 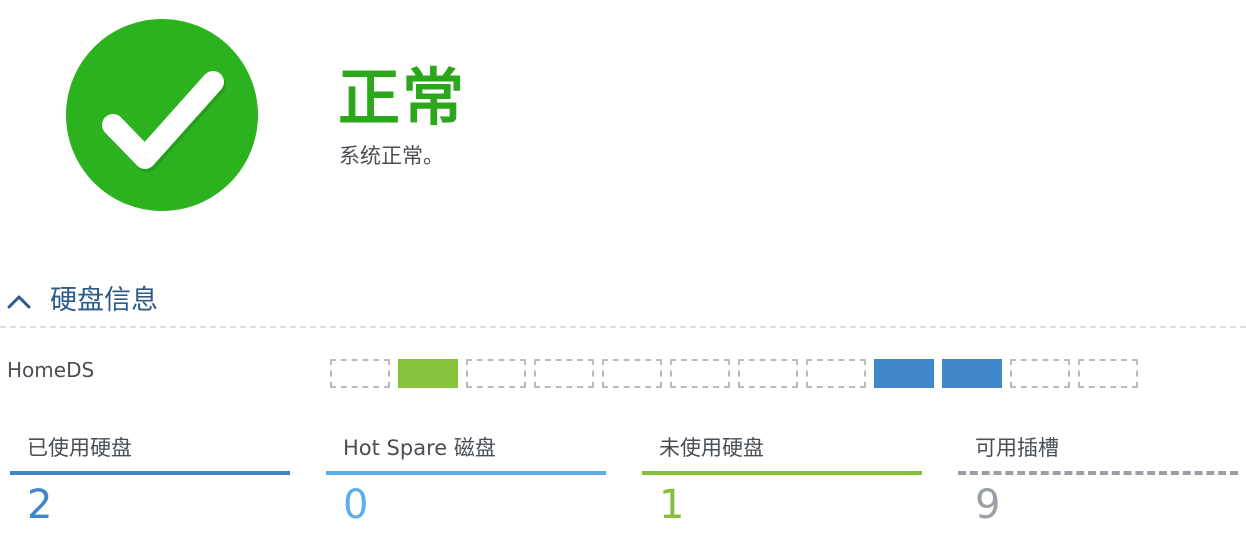 What do you see at coordinates (836, 373) in the screenshot?
I see `disk-slot-8-empty` at bounding box center [836, 373].